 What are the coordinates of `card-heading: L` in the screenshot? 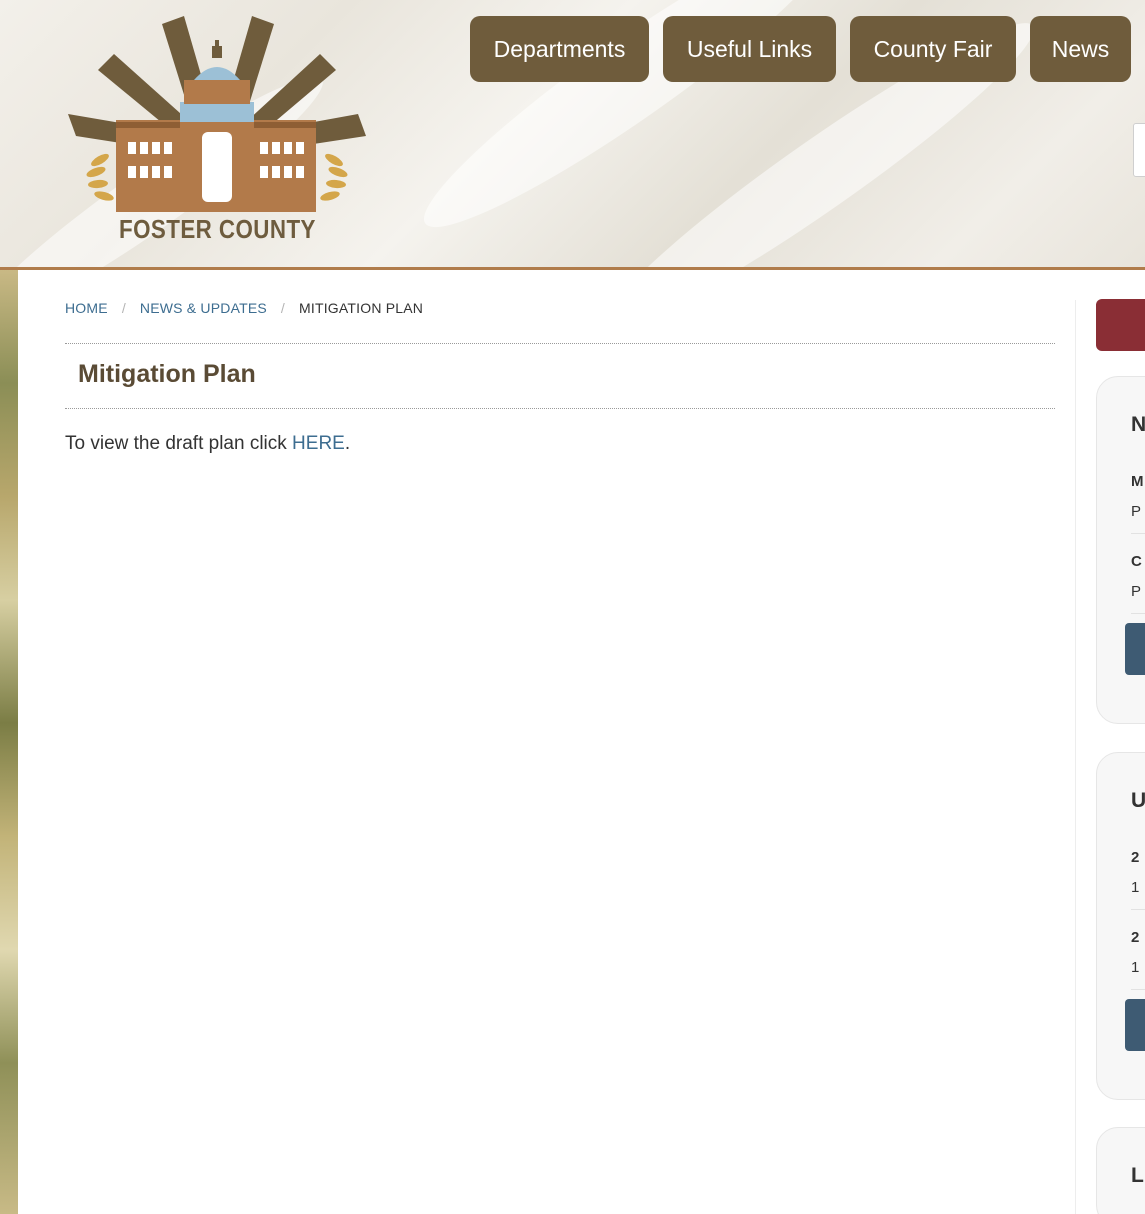 It's located at (1137, 1175).